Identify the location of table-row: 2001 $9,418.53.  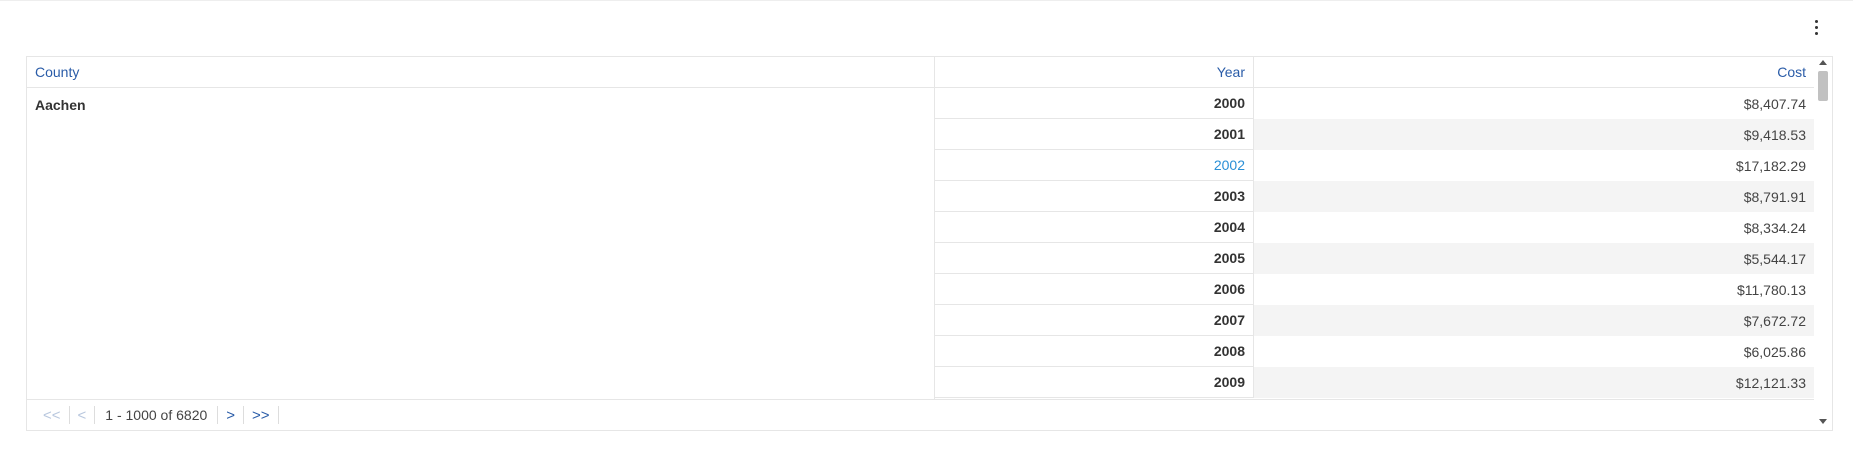
(1374, 134).